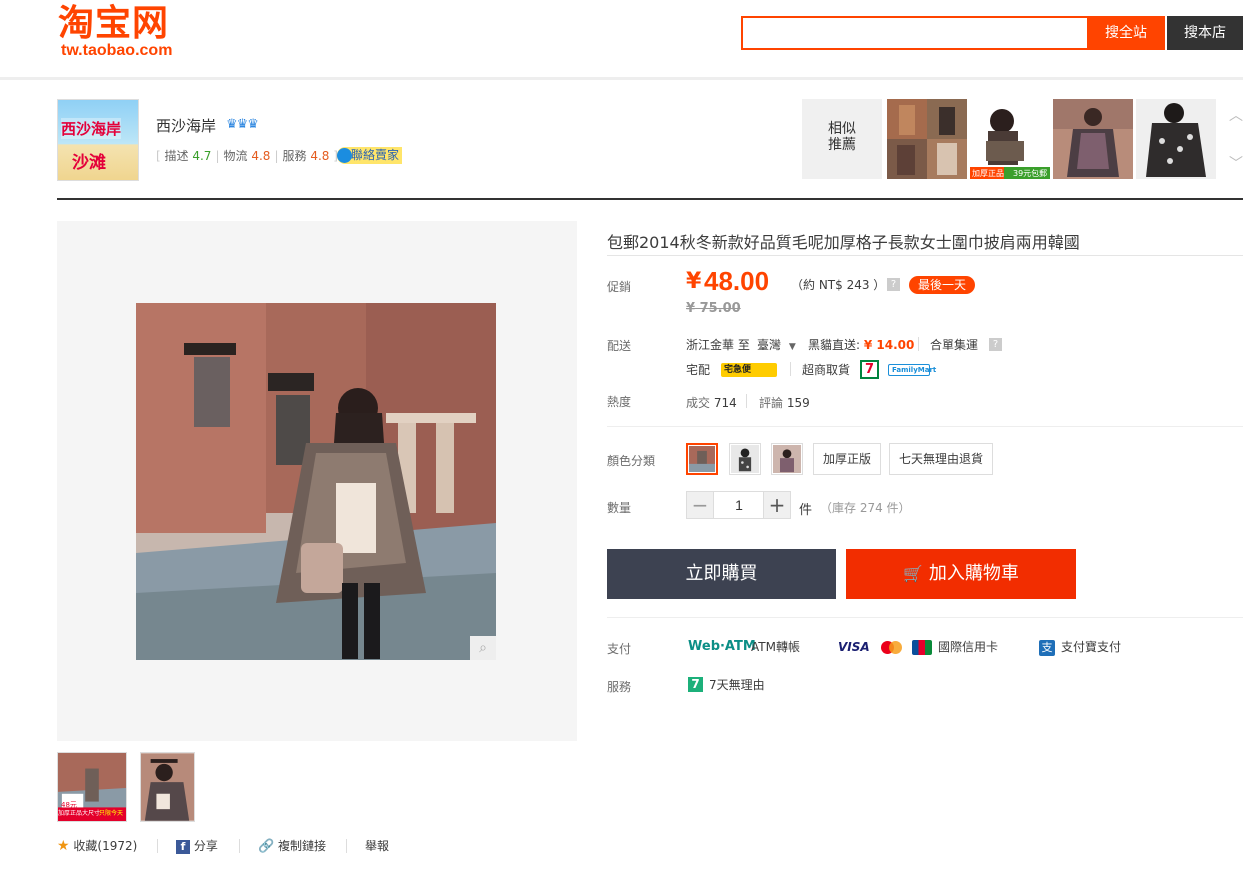  I want to click on stock-count: （庫存 274 件）, so click(865, 508).